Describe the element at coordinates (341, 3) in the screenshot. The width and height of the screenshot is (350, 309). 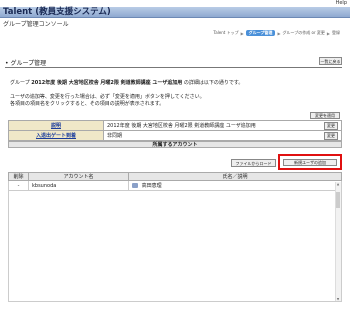
I see `help-link: Help` at that location.